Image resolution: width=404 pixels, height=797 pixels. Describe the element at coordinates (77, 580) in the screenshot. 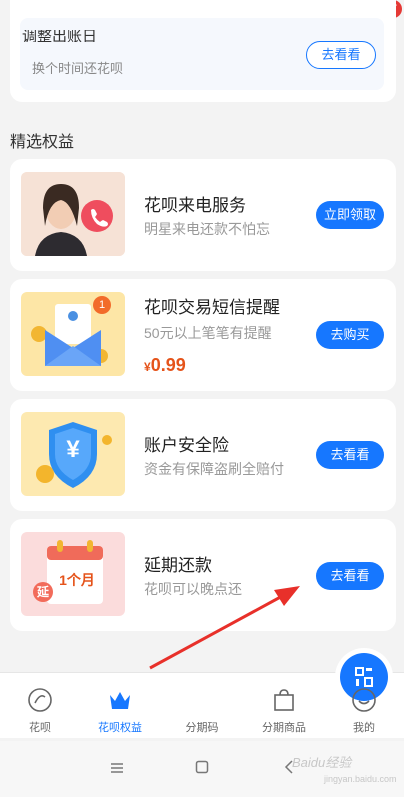

I see `calendar-text: 1个月` at that location.